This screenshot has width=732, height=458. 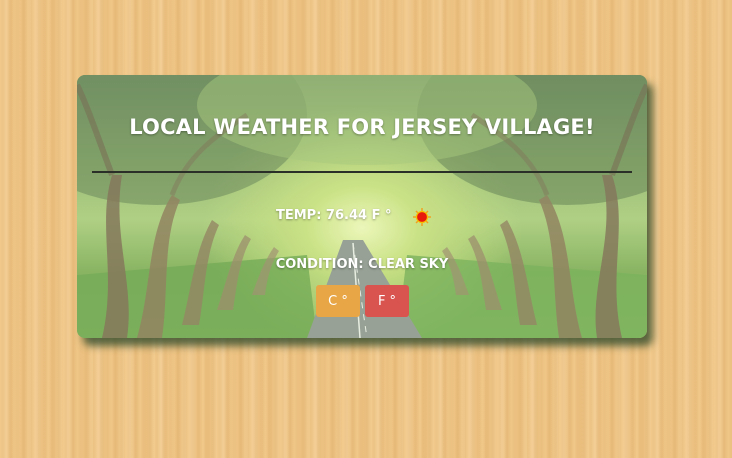 I want to click on fahrenheit-button: F °, so click(x=387, y=301).